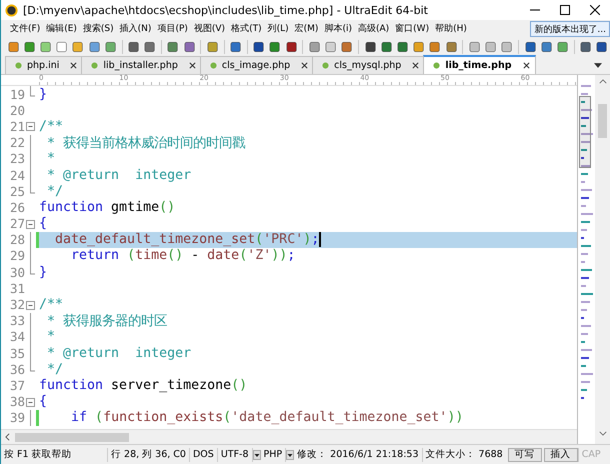  Describe the element at coordinates (107, 207) in the screenshot. I see `code-line: function gmtime()` at that location.